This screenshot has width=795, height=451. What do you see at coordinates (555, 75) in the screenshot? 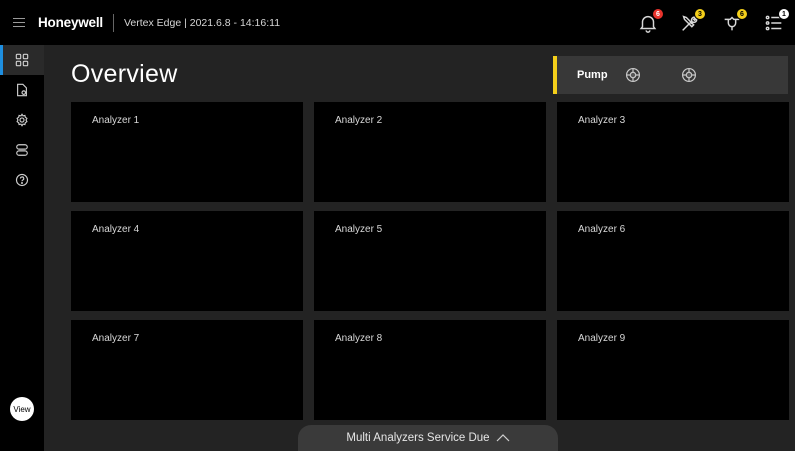
I see `pump-status-bar` at bounding box center [555, 75].